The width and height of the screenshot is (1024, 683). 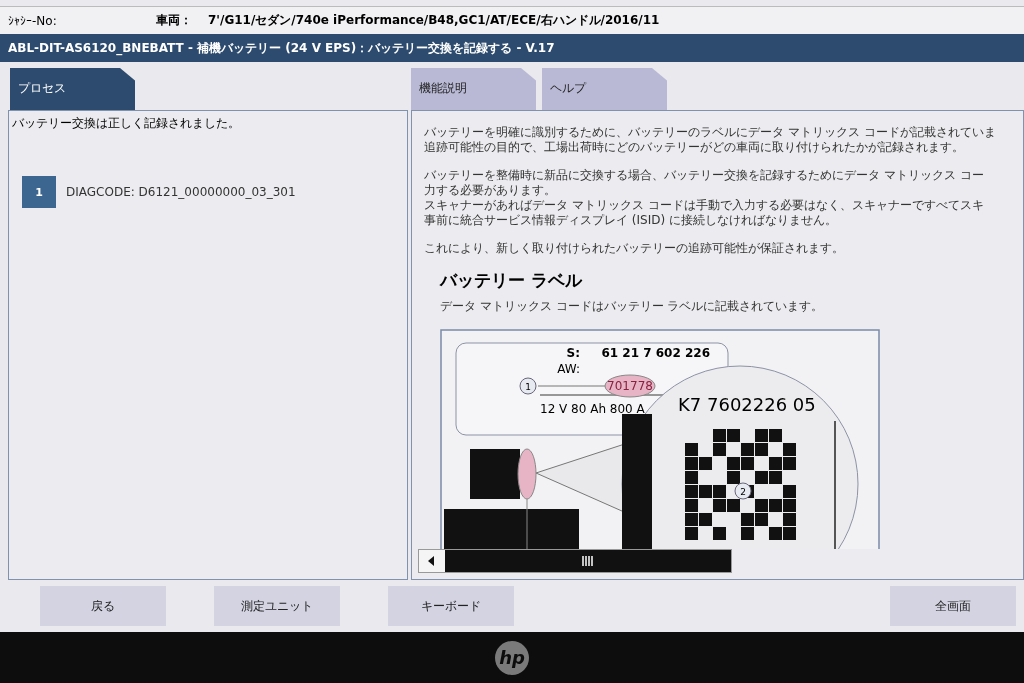 I want to click on scroll-grip-icon, so click(x=588, y=561).